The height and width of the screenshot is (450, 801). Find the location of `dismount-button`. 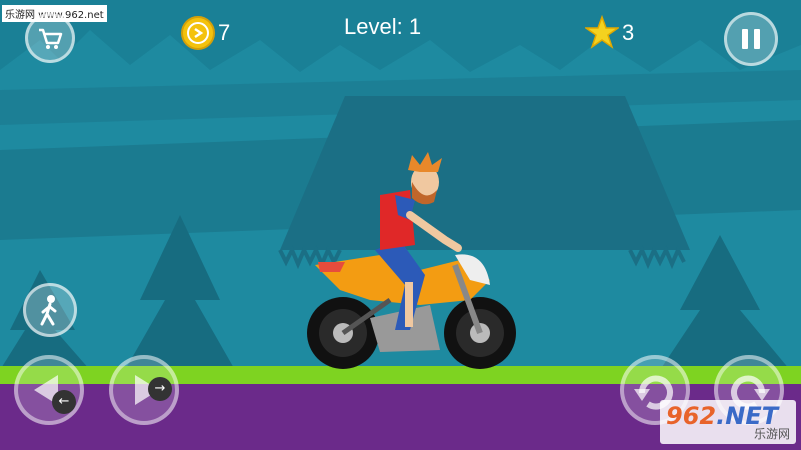

dismount-button is located at coordinates (50, 310).